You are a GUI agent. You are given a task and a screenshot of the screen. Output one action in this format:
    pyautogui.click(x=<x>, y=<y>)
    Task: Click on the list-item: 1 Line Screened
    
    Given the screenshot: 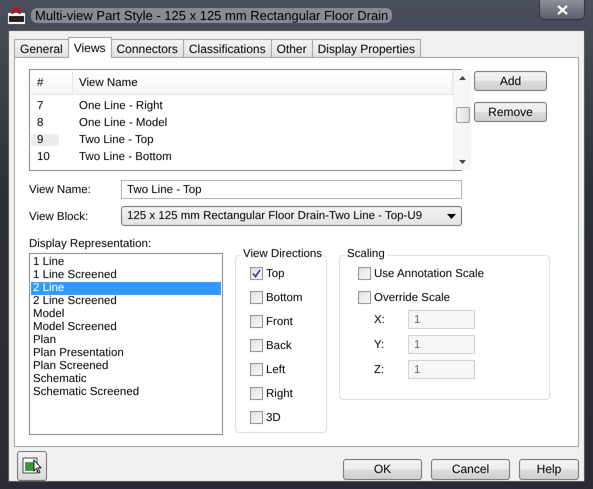 What is the action you would take?
    pyautogui.click(x=126, y=275)
    